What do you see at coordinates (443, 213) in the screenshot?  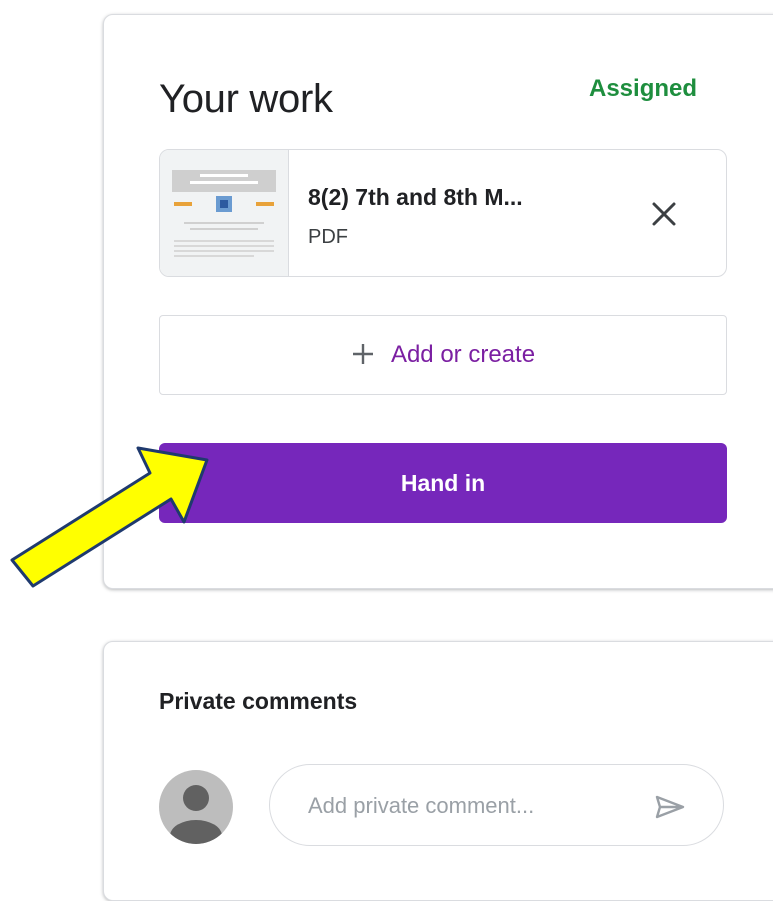 I see `attachment-item: 8(2) 7th and 8th M... PDF` at bounding box center [443, 213].